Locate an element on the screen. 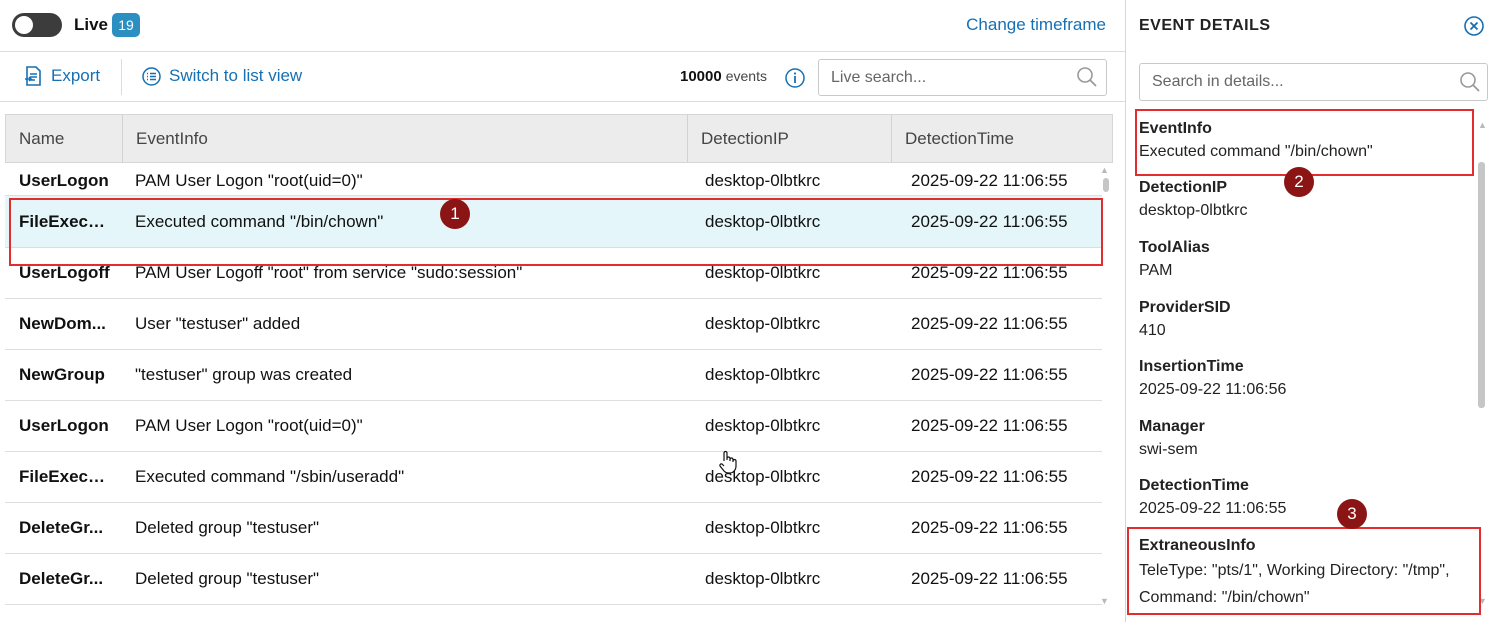  table-header: Name EventInfo DetectionIP DetectionTime is located at coordinates (559, 138).